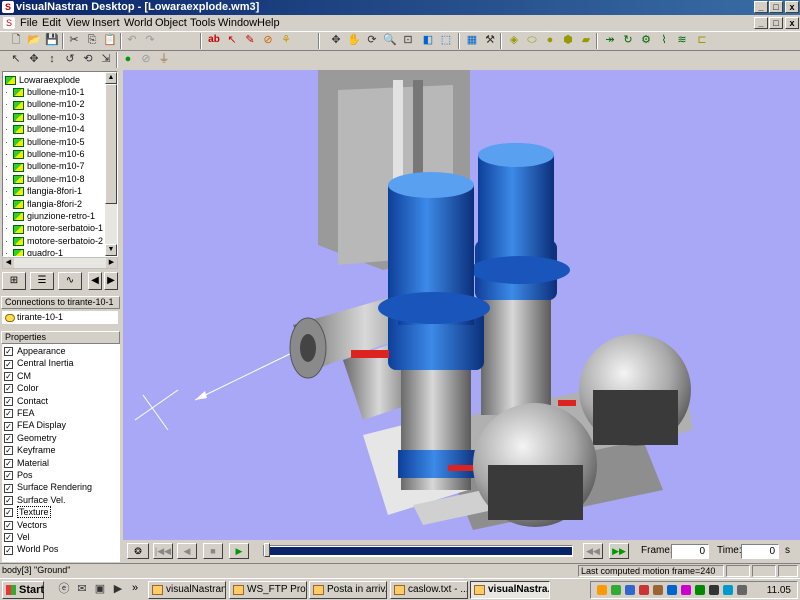 The image size is (800, 600). What do you see at coordinates (35, 500) in the screenshot?
I see `property-item: ✓ Surface Vel.` at bounding box center [35, 500].